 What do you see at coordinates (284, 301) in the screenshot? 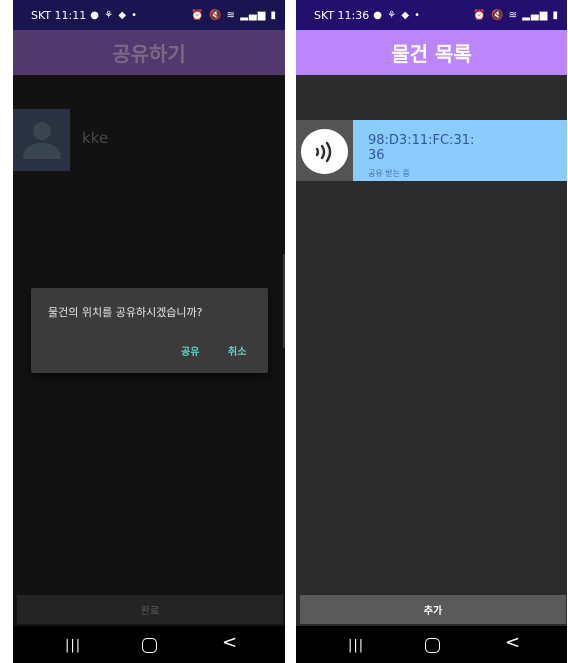
I see `scrollbar` at bounding box center [284, 301].